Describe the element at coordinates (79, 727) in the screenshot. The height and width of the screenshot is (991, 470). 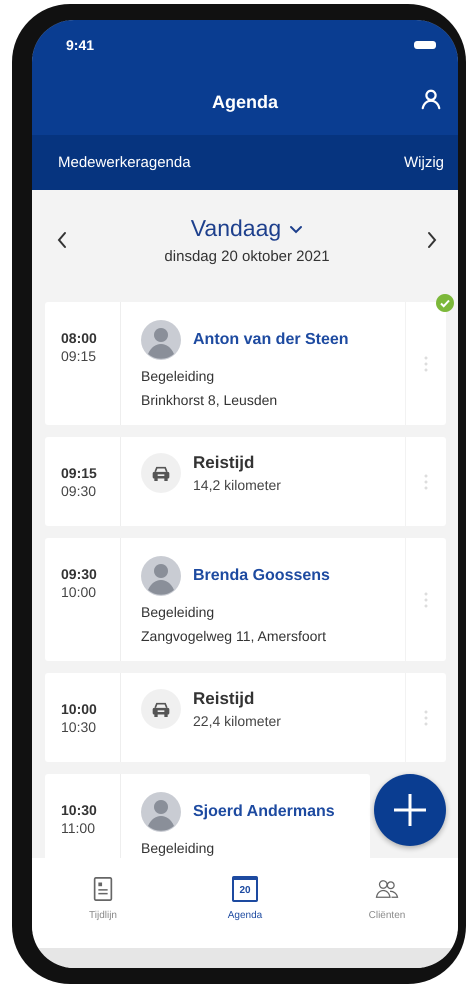
I see `end-time: 10:30` at that location.